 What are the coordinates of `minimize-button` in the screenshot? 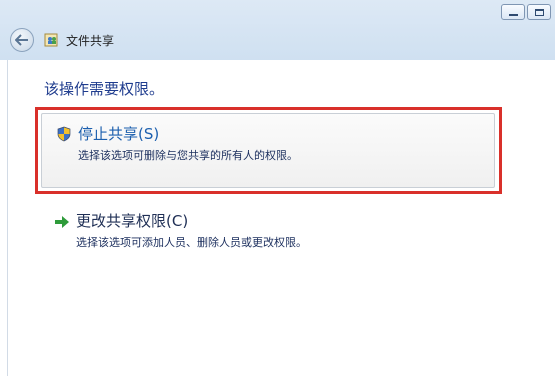 It's located at (513, 12).